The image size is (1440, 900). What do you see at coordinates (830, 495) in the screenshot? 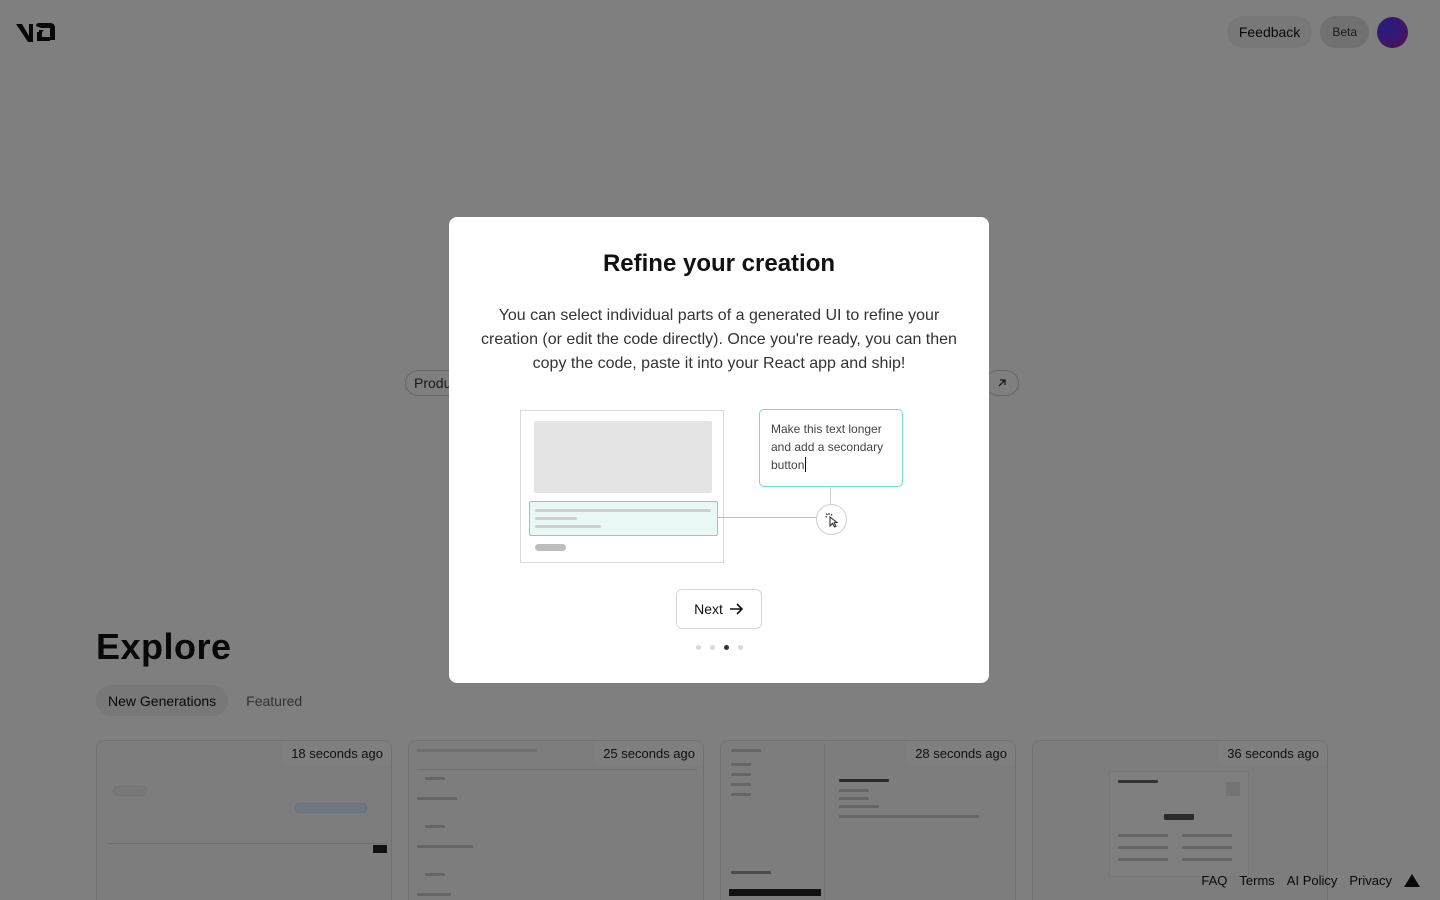
I see `connector-line-vertical` at bounding box center [830, 495].